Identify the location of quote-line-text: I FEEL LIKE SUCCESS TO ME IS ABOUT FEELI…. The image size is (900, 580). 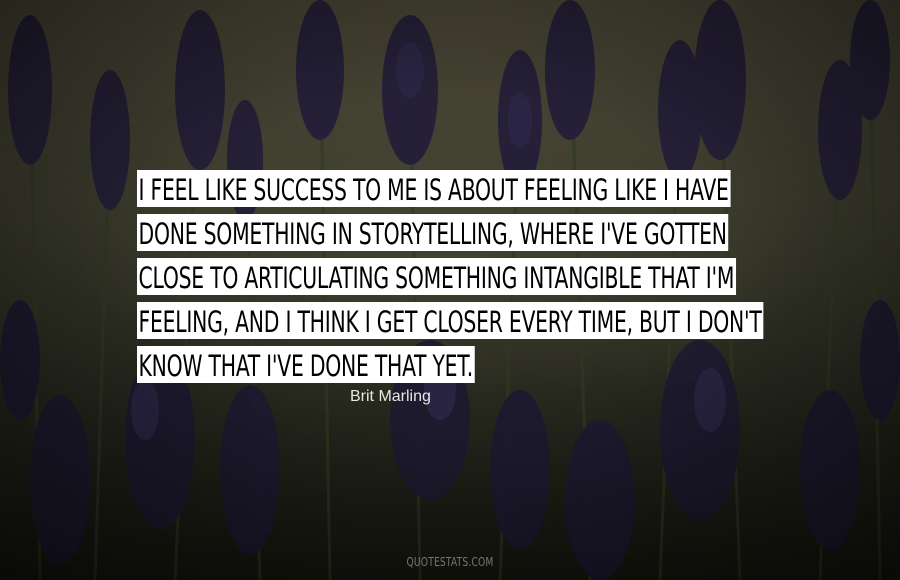
(434, 188).